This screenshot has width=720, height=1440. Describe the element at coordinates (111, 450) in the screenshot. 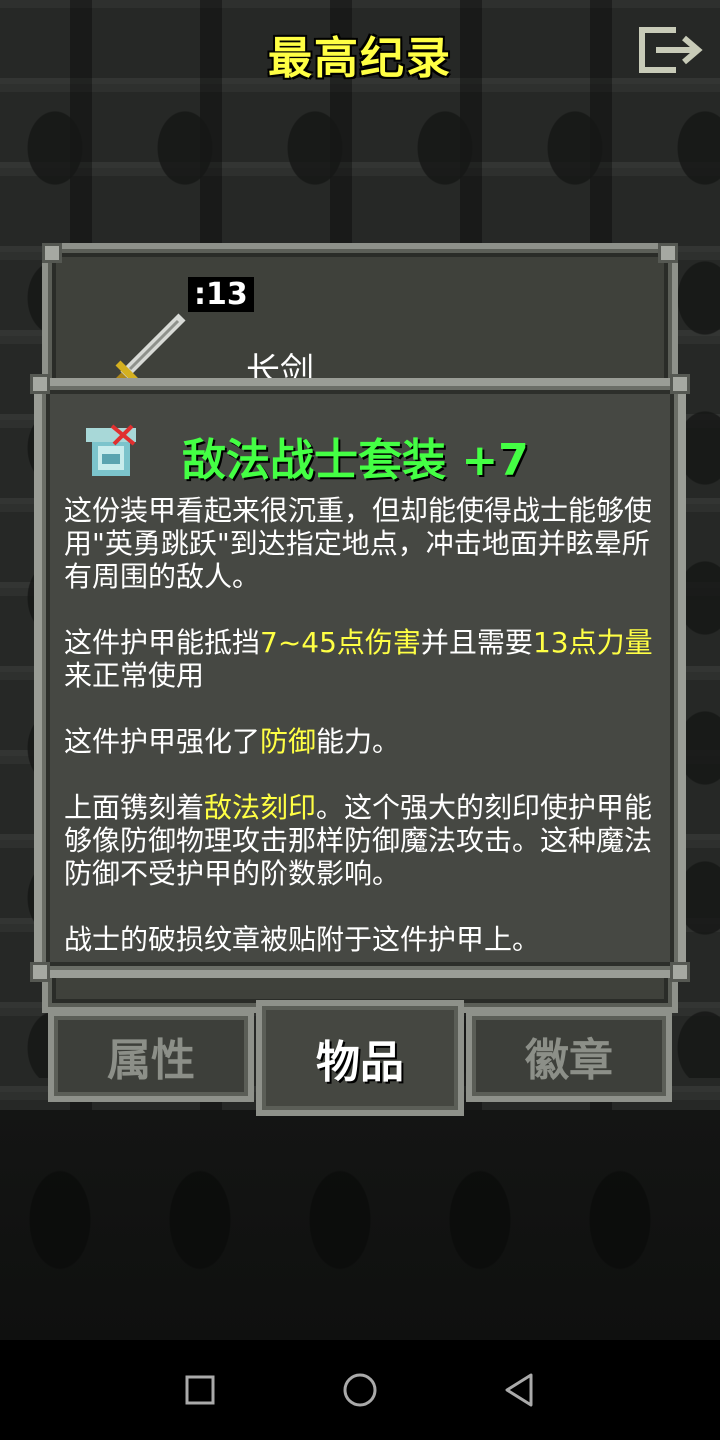

I see `armor-icon` at that location.